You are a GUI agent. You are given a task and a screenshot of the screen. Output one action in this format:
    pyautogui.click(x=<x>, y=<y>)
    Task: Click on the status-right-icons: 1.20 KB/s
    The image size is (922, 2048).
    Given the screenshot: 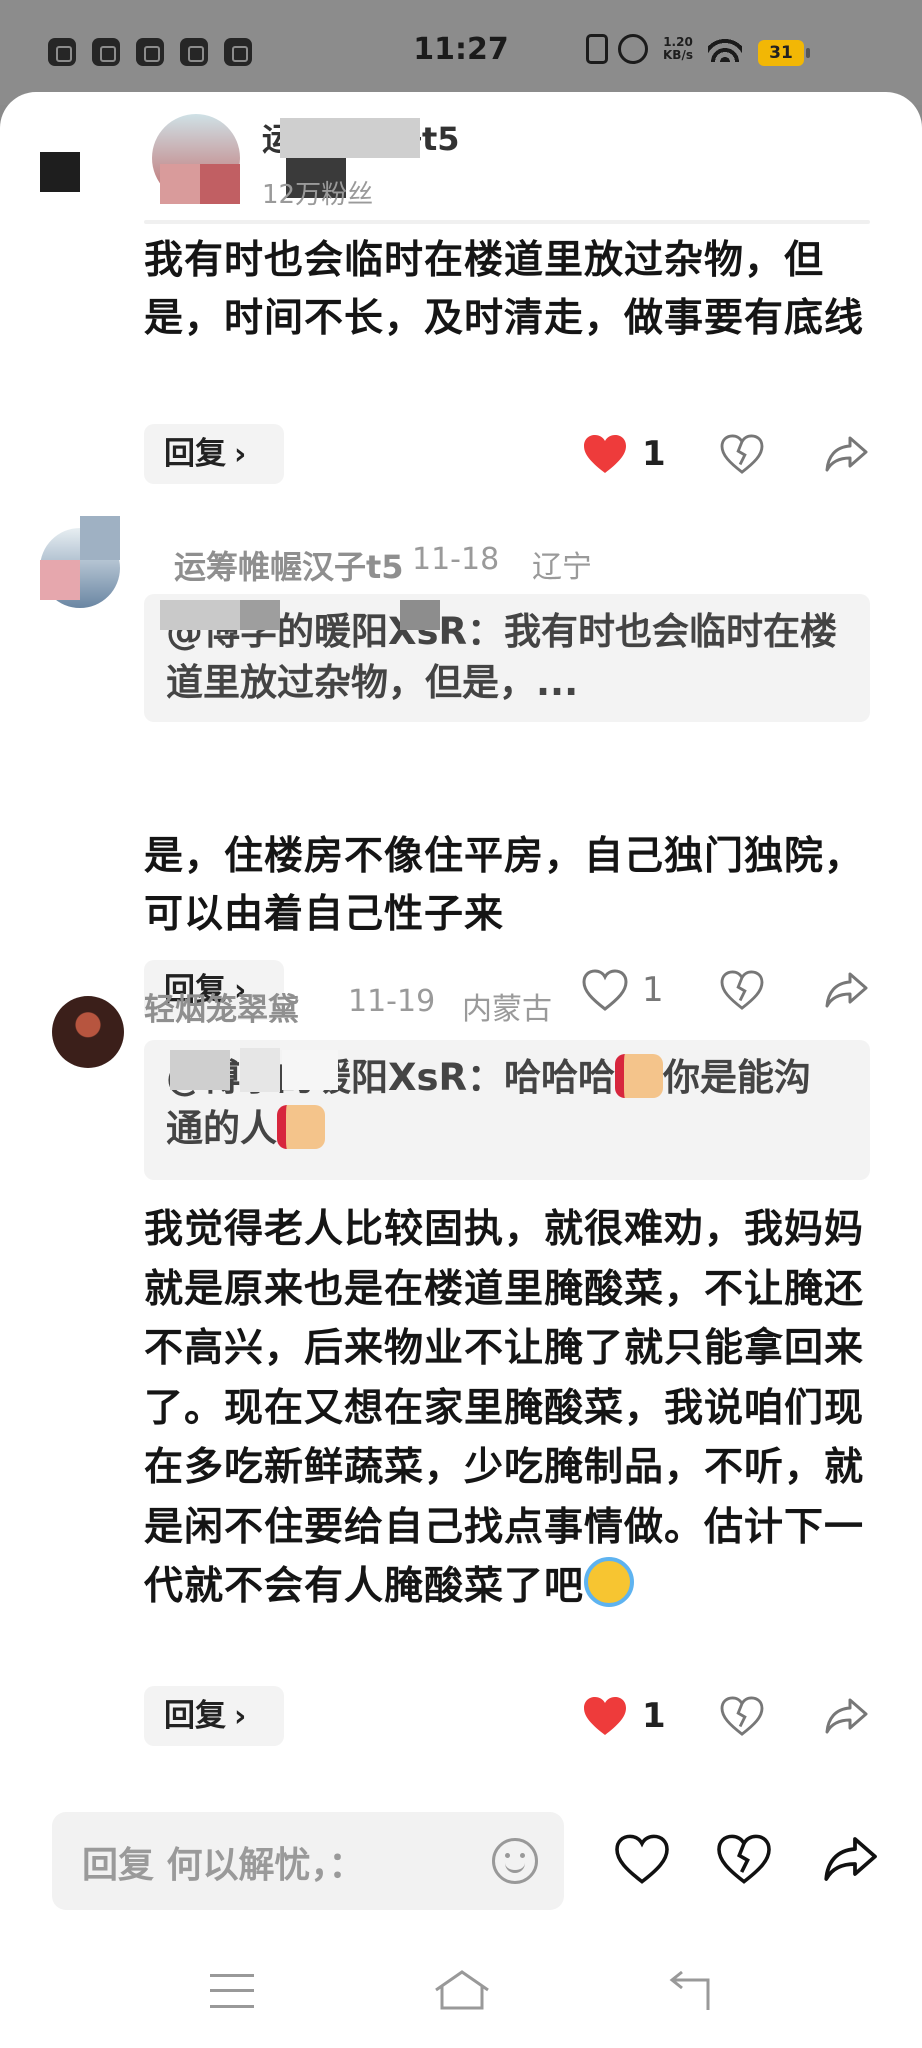 What is the action you would take?
    pyautogui.click(x=664, y=49)
    